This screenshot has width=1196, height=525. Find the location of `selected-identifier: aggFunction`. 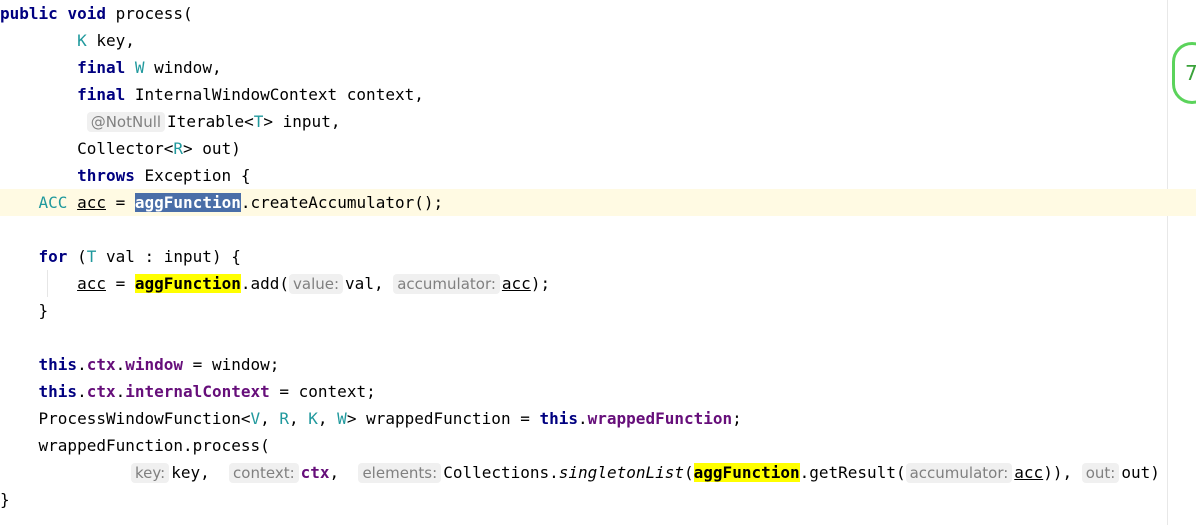

selected-identifier: aggFunction is located at coordinates (187, 202).